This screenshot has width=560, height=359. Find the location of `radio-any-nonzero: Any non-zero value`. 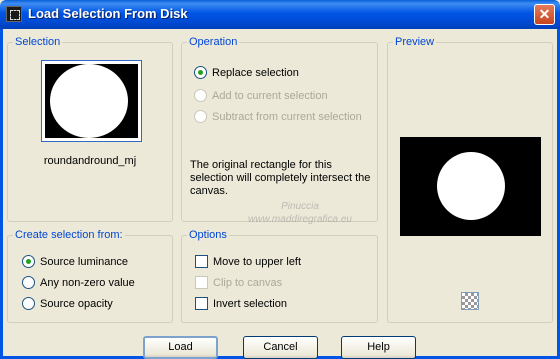

radio-any-nonzero: Any non-zero value is located at coordinates (78, 282).